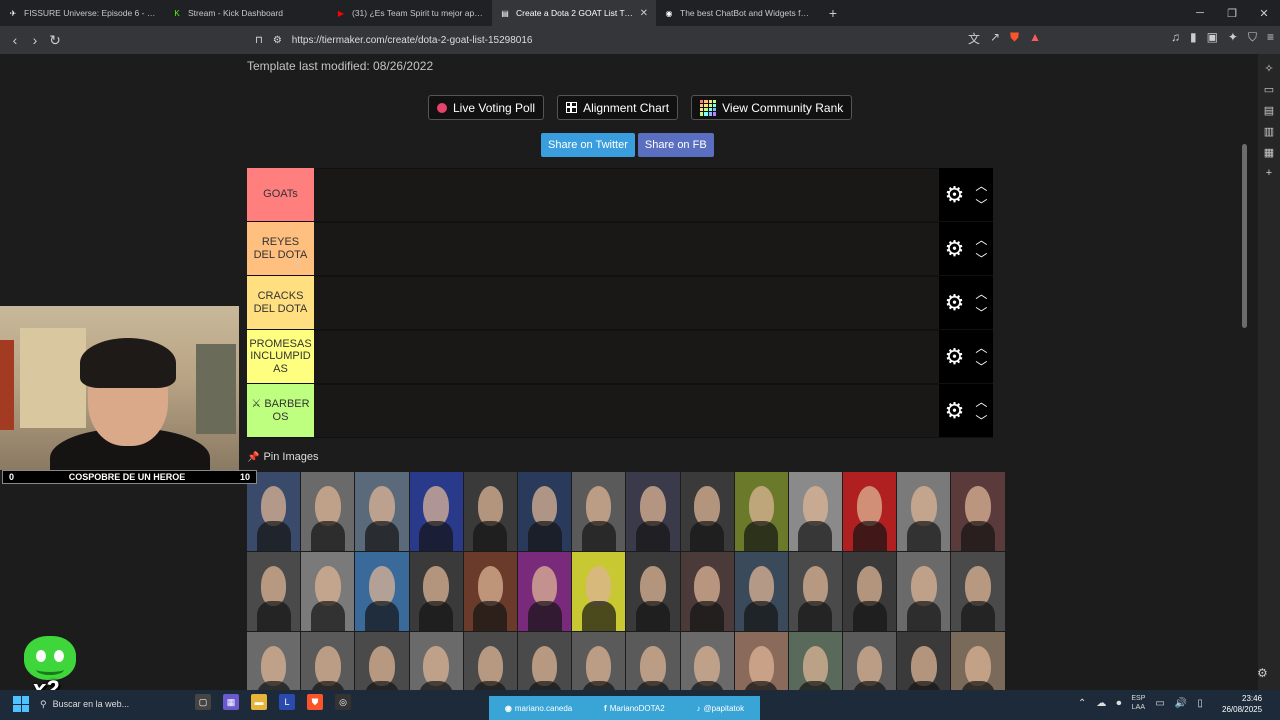 Image resolution: width=1280 pixels, height=720 pixels. Describe the element at coordinates (1268, 68) in the screenshot. I see `leo-sidebar-icon: ✧` at that location.